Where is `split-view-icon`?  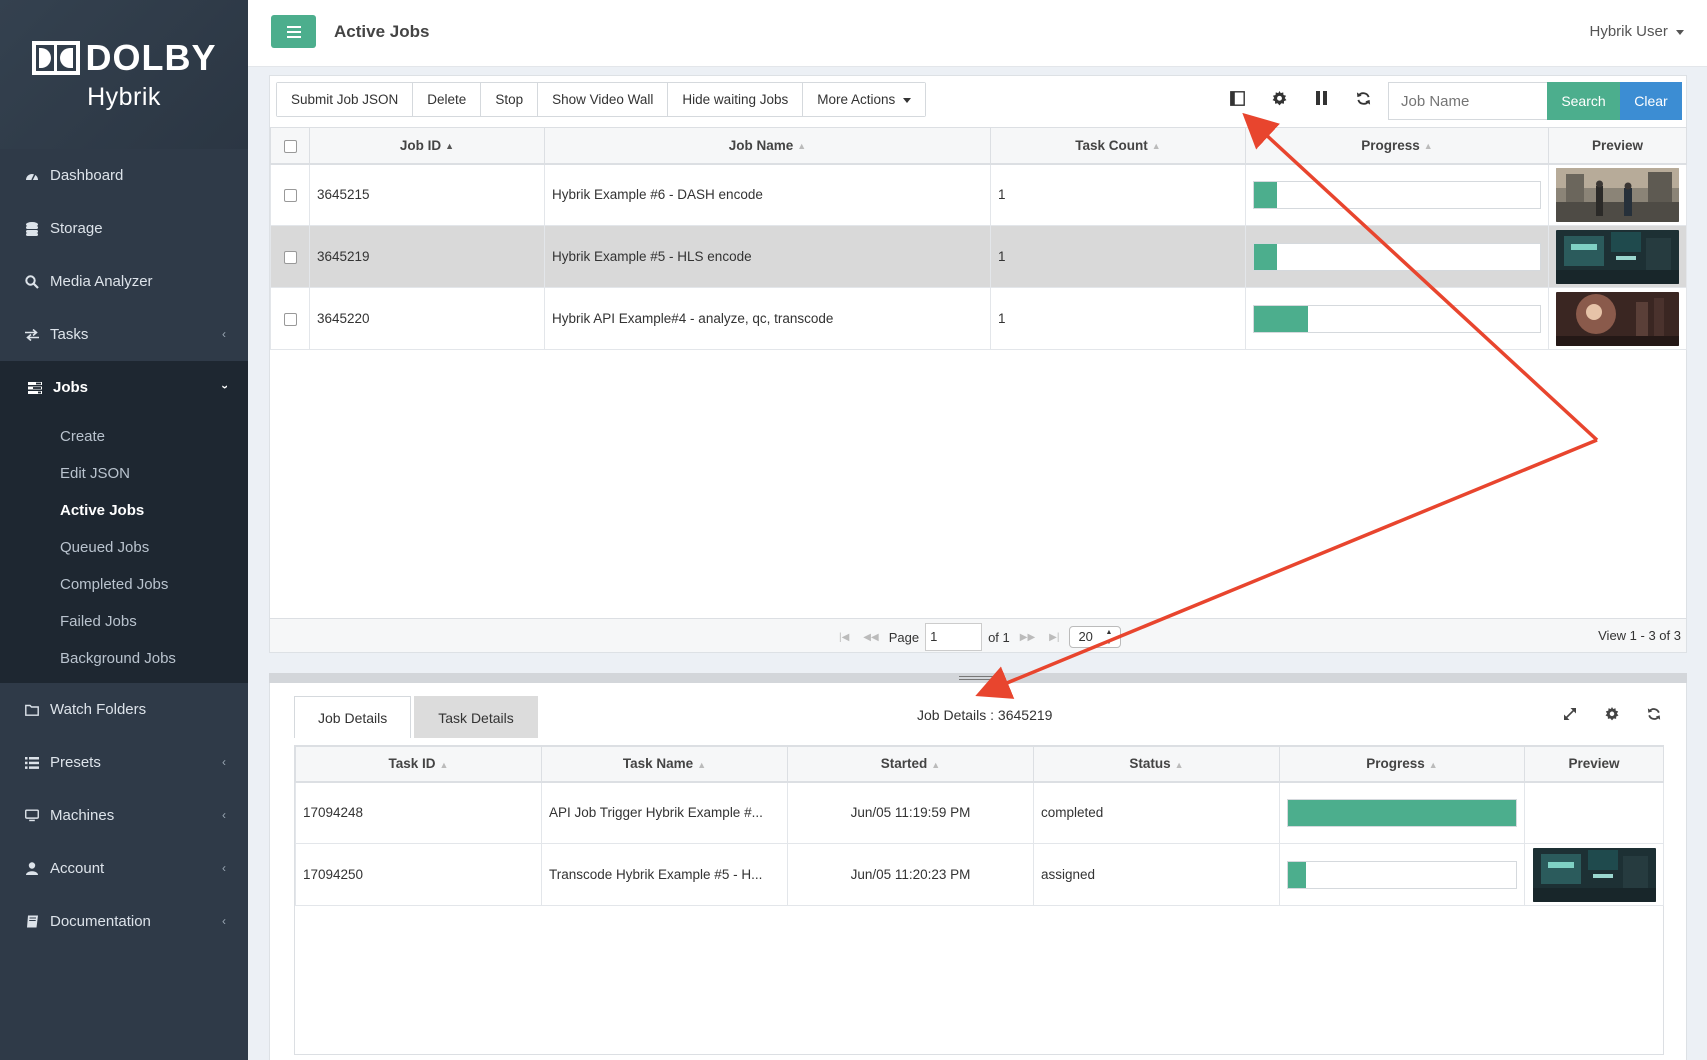
split-view-icon is located at coordinates (1237, 98).